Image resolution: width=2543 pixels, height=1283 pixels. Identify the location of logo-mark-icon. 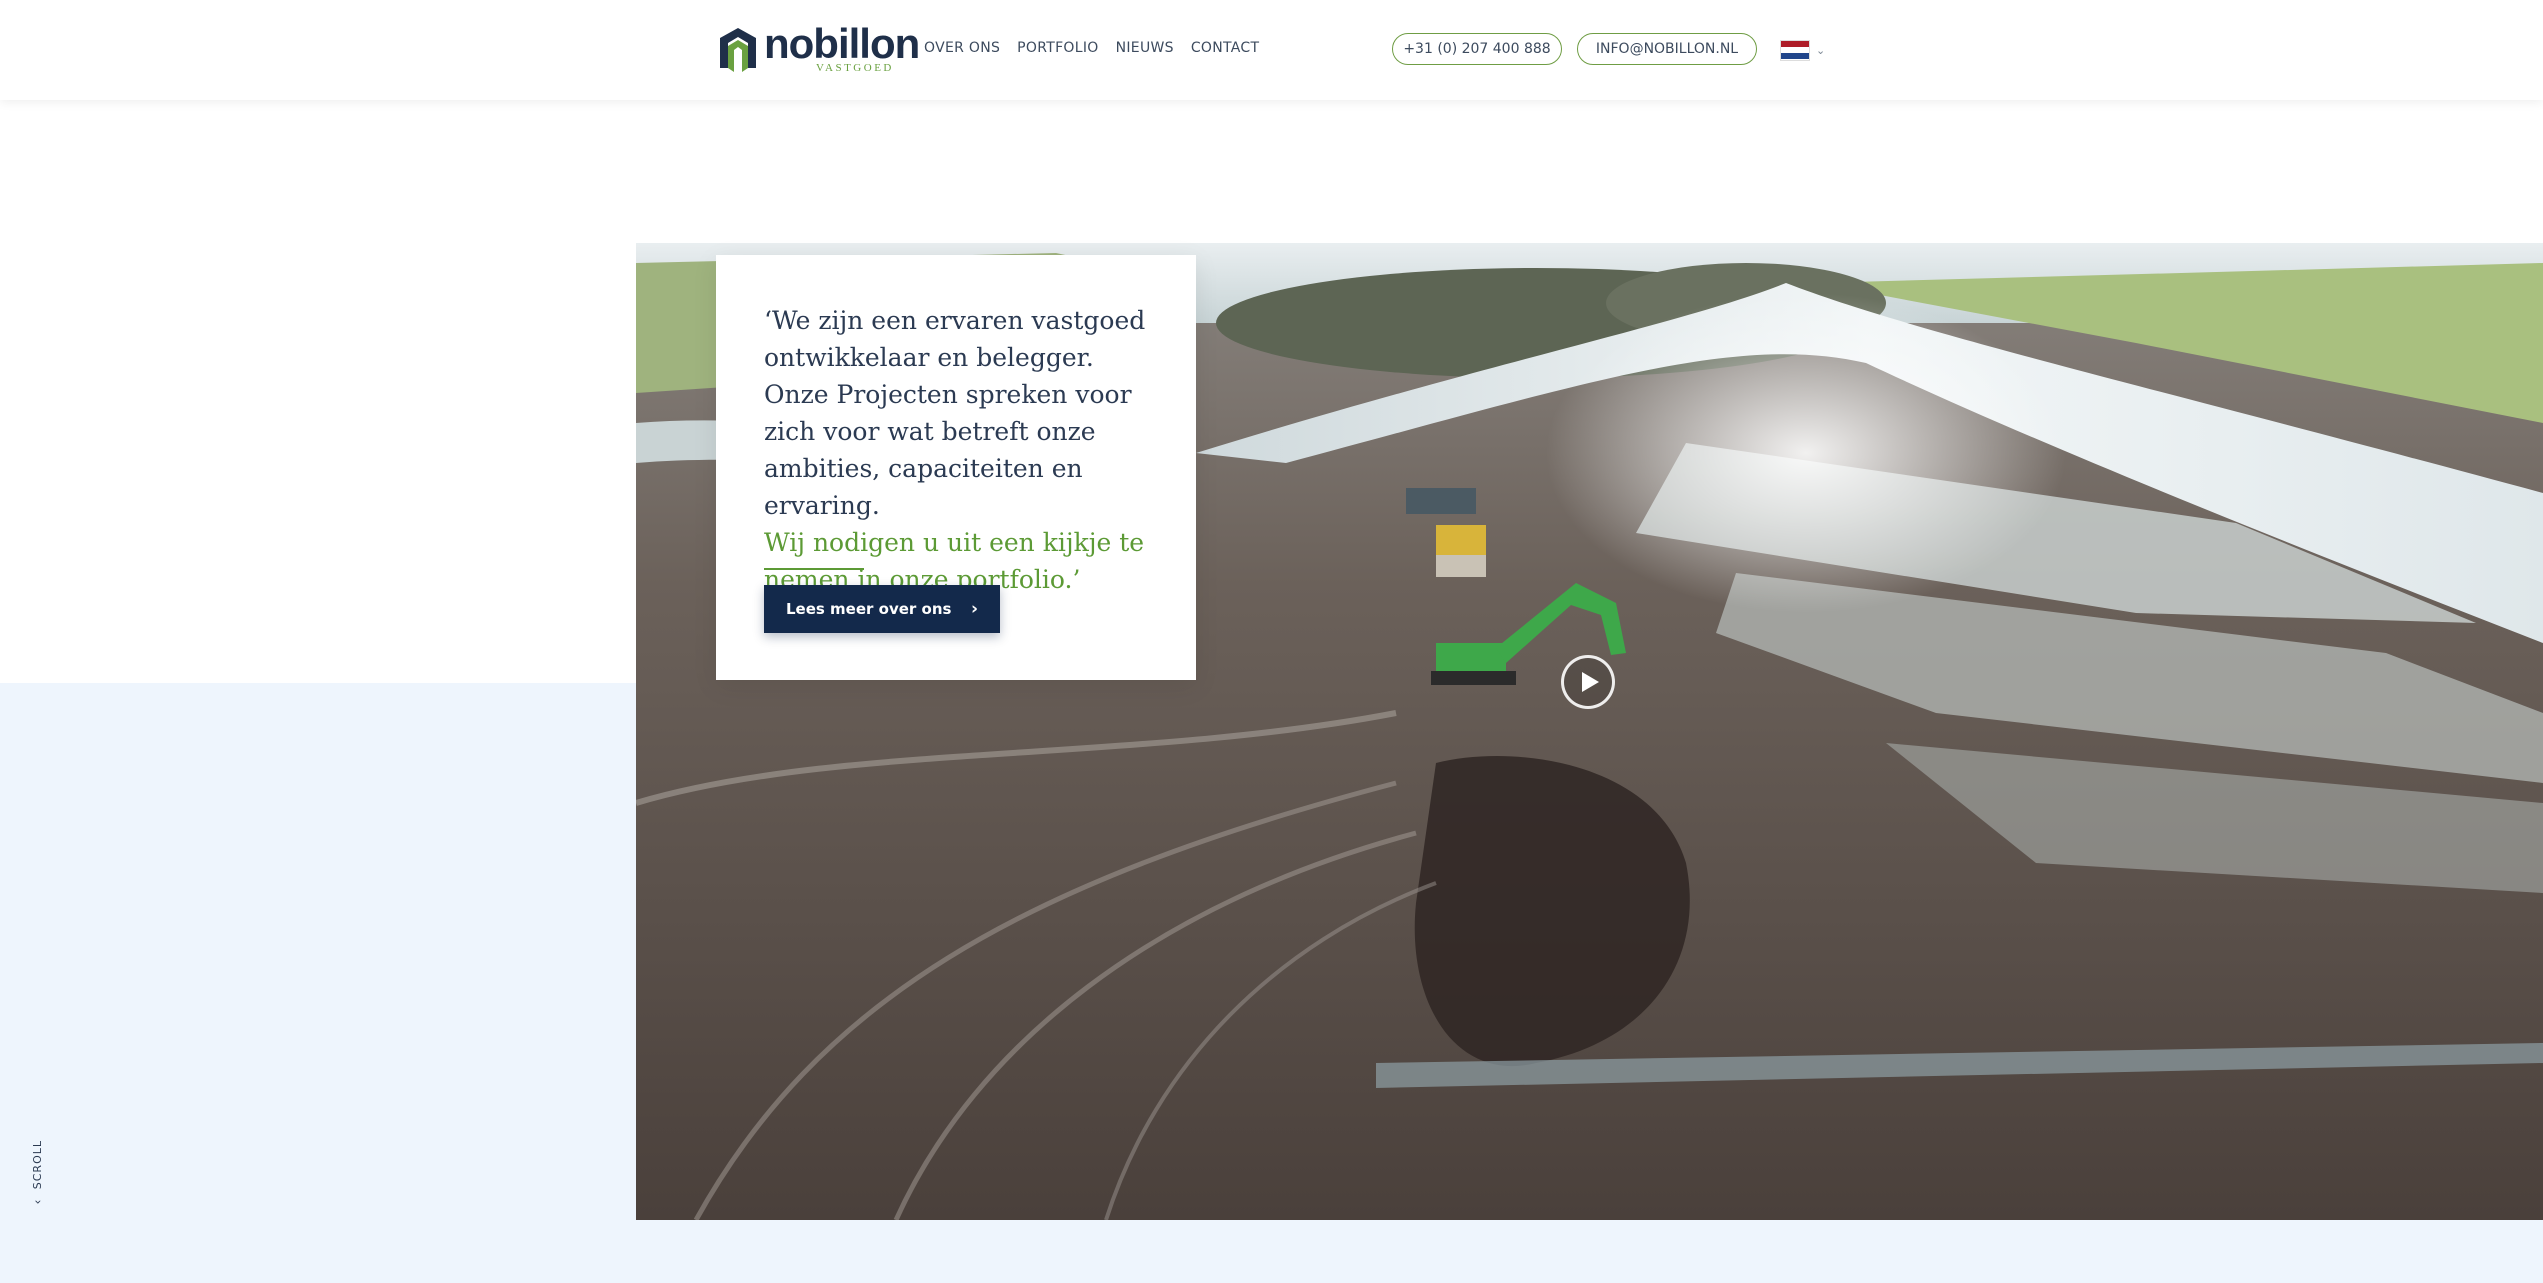
(738, 50).